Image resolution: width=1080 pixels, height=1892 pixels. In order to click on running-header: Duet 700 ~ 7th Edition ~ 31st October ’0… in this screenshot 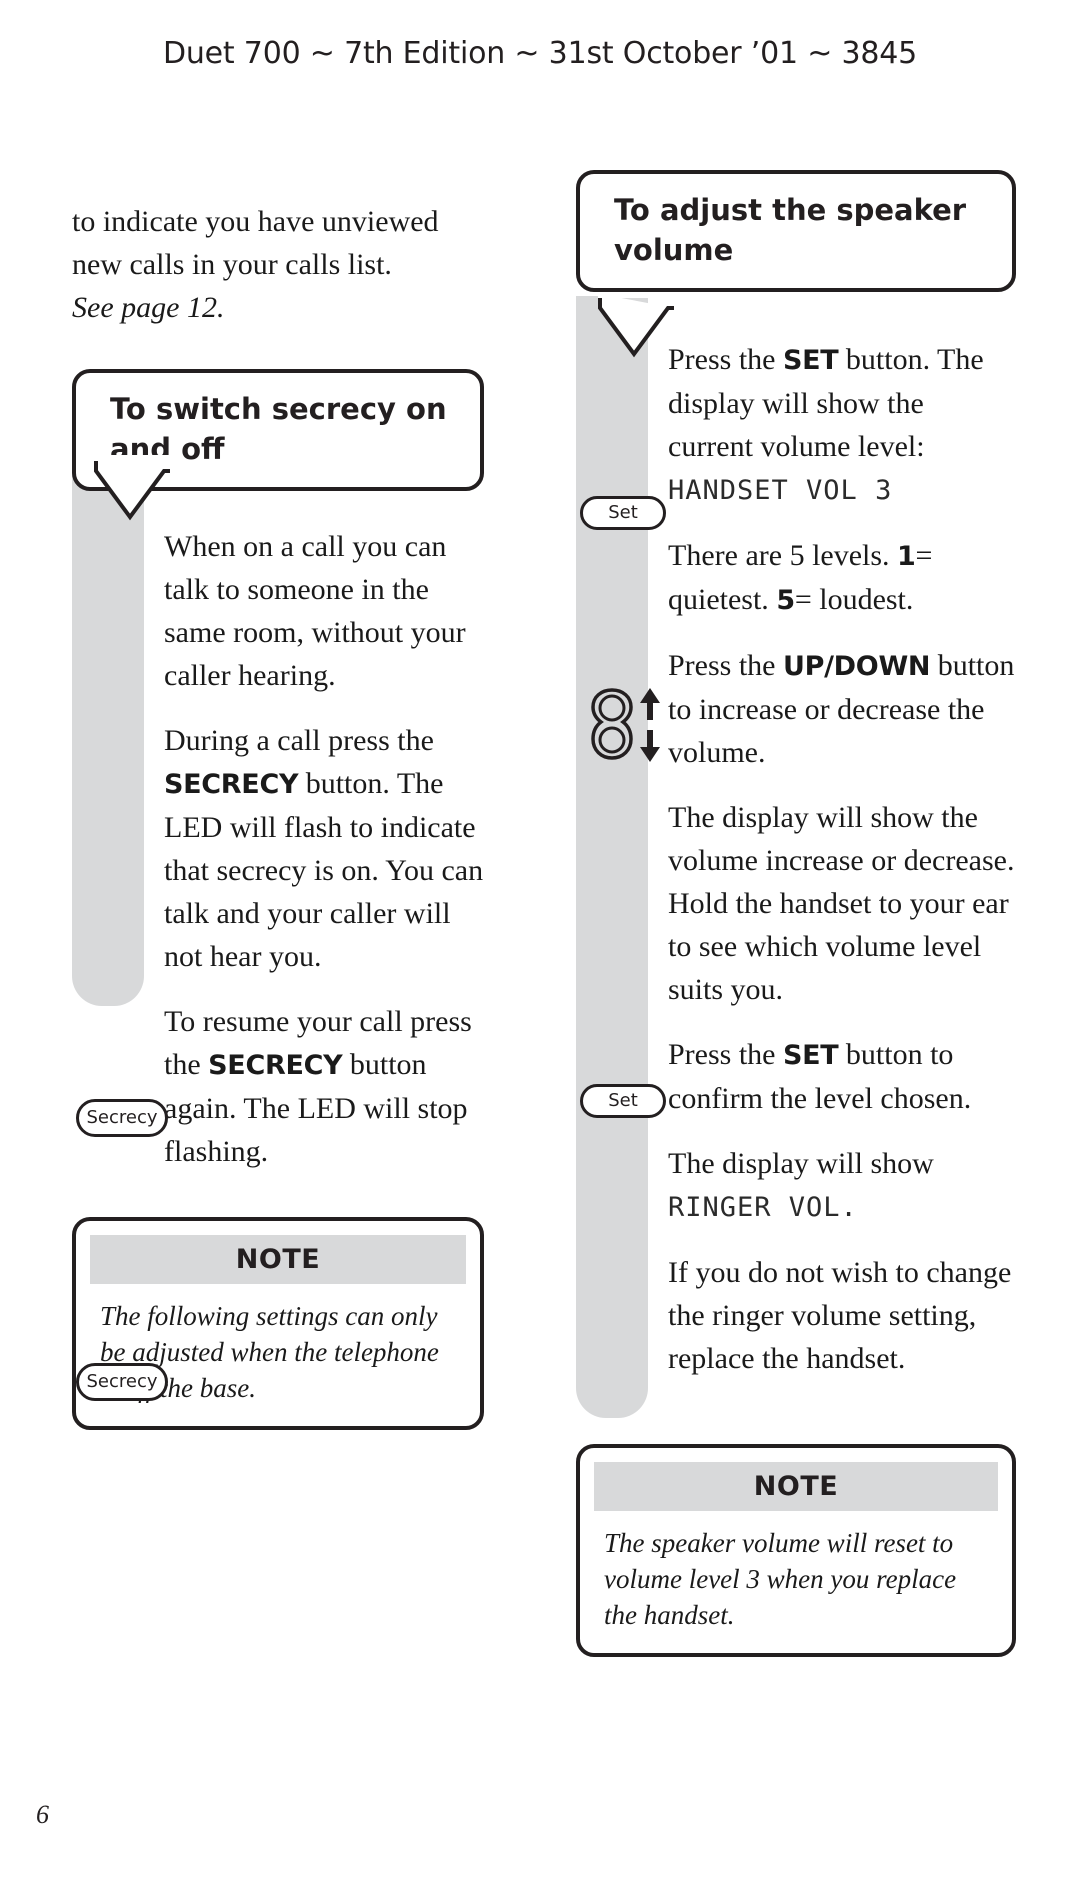, I will do `click(540, 53)`.